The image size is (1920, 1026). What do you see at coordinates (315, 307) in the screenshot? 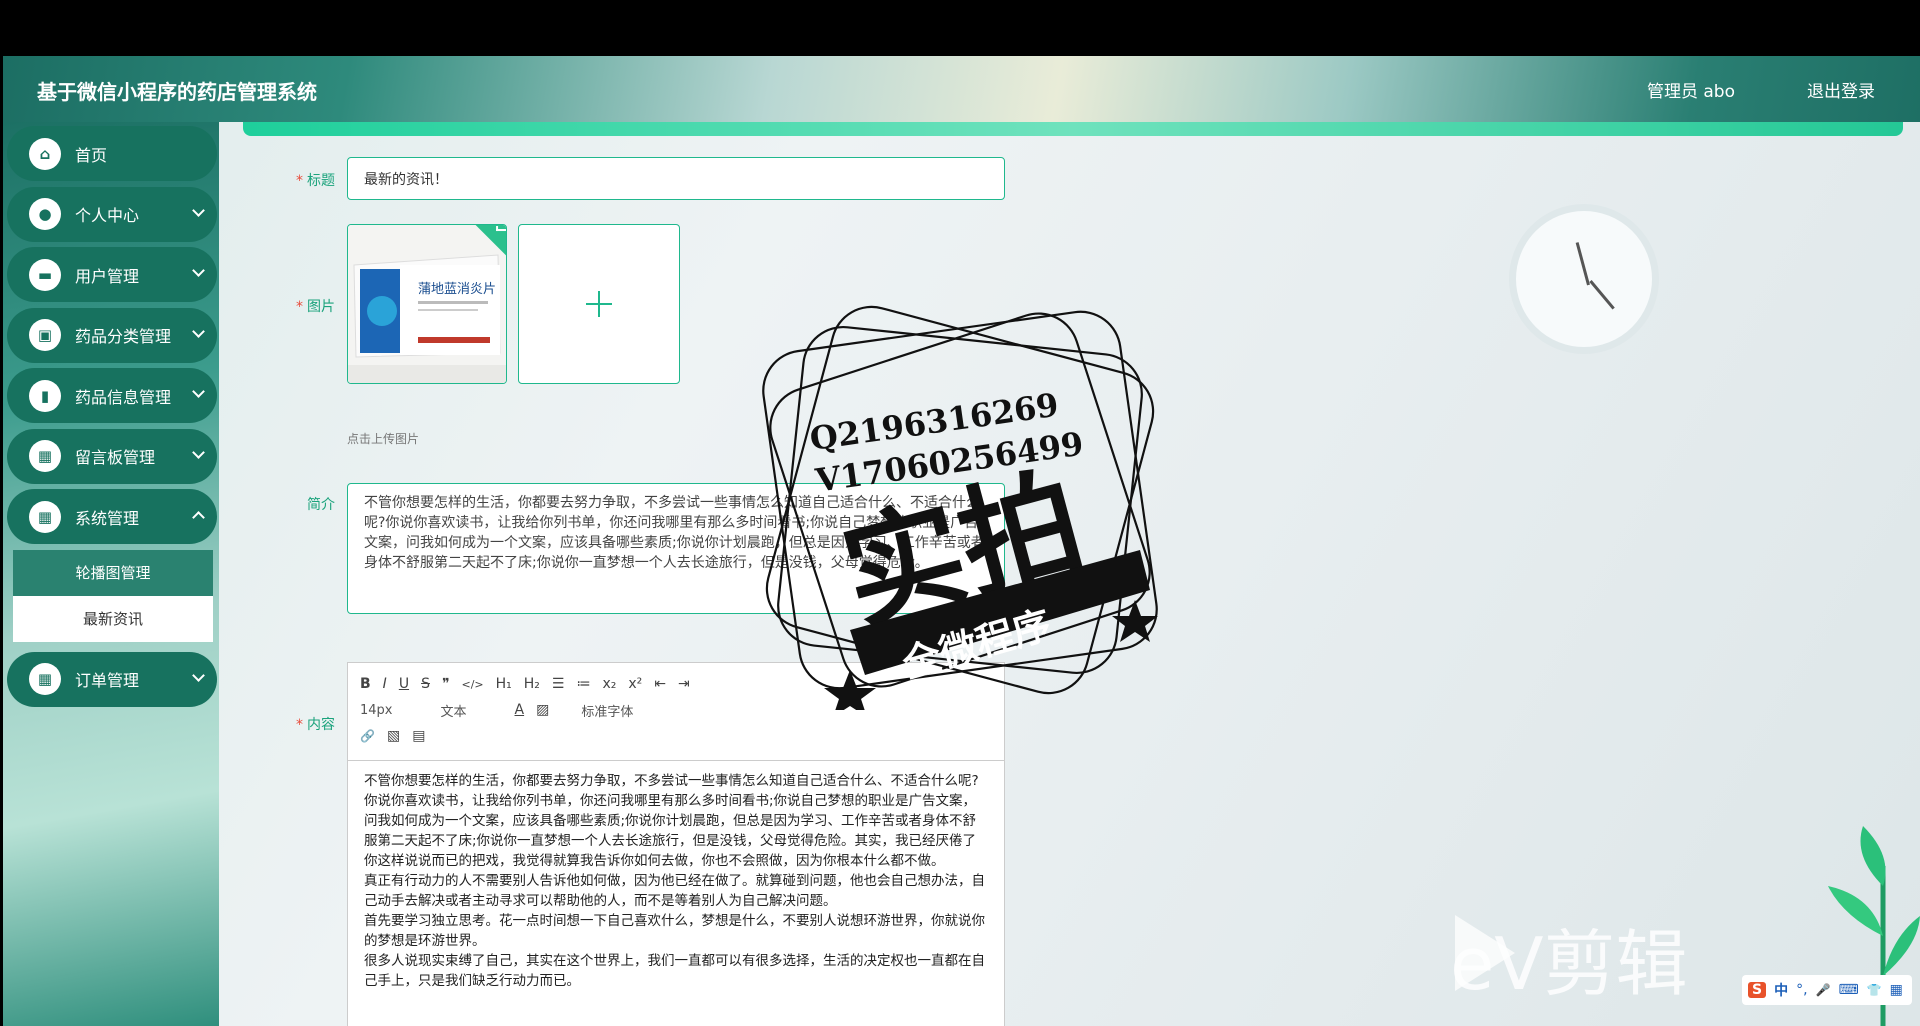
I see `image-label: * 图片` at bounding box center [315, 307].